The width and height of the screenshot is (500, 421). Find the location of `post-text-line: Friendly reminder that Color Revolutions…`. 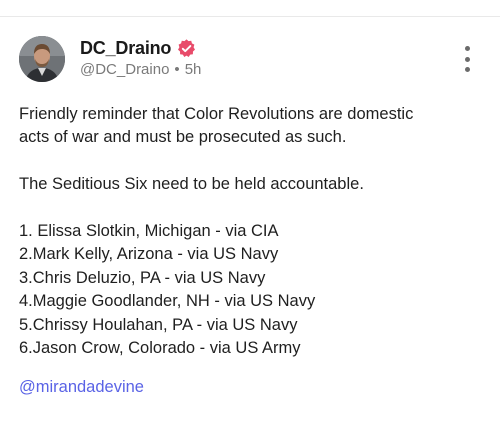

post-text-line: Friendly reminder that Color Revolutions… is located at coordinates (216, 114).